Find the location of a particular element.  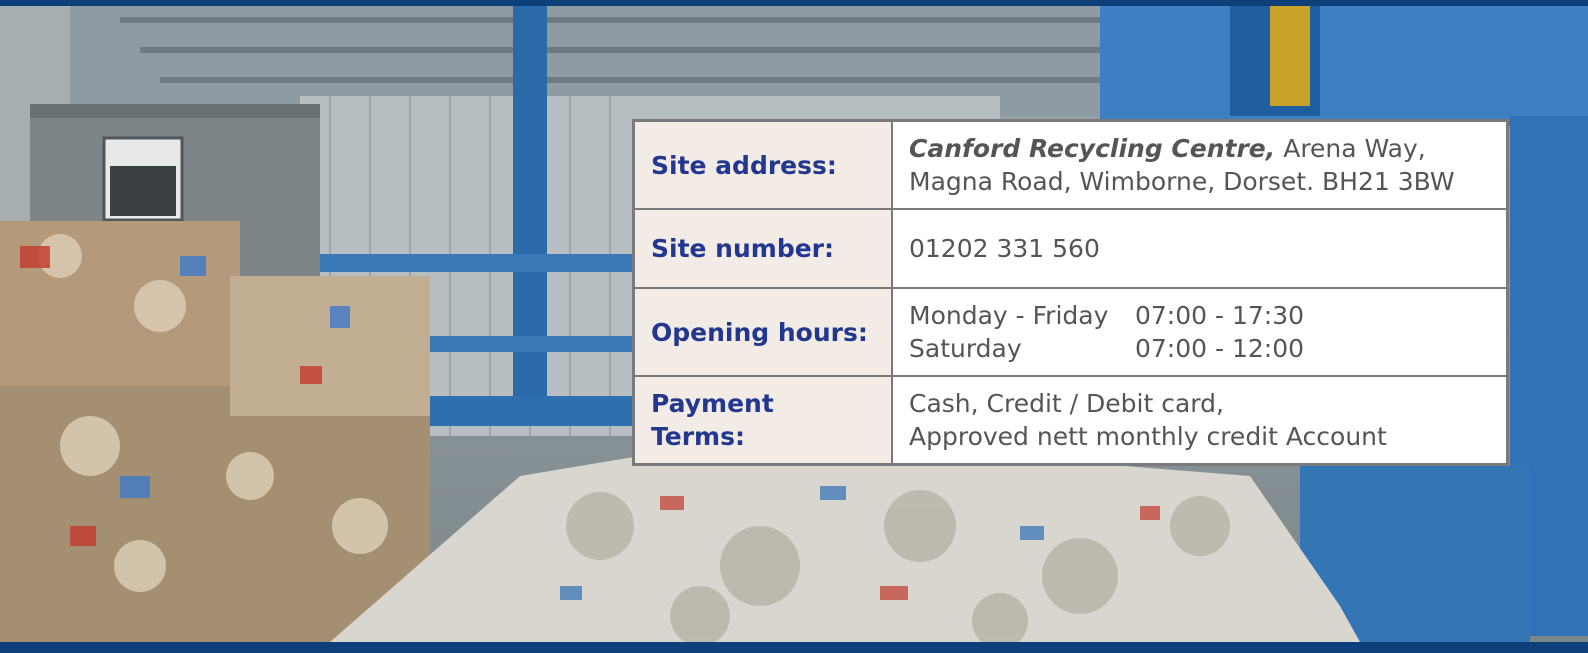

hours-line-saturday: Saturday 07:00 - 12:00 is located at coordinates (1199, 348).